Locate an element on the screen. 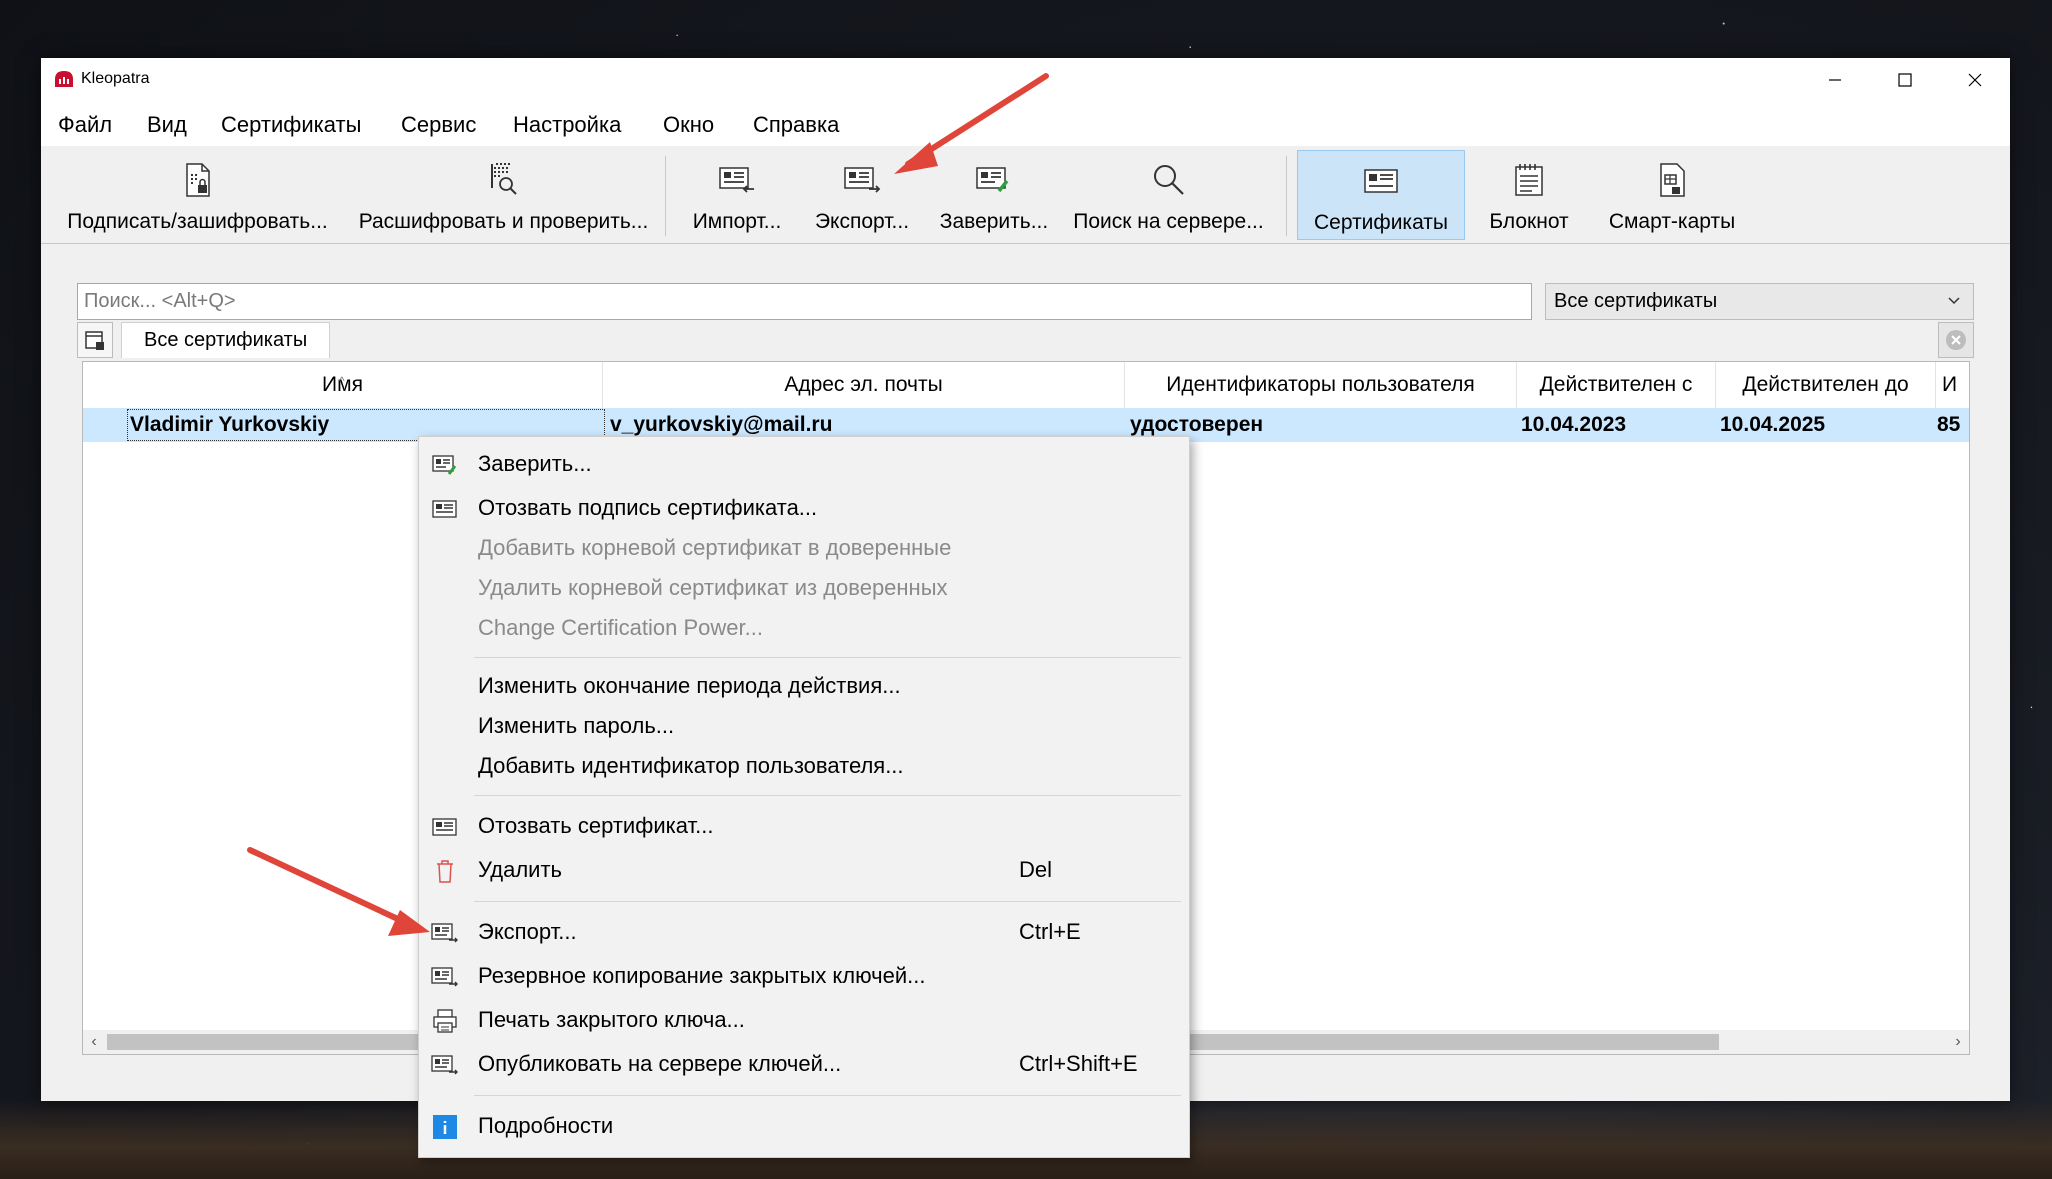 The height and width of the screenshot is (1179, 2052). close-tab-button is located at coordinates (1956, 340).